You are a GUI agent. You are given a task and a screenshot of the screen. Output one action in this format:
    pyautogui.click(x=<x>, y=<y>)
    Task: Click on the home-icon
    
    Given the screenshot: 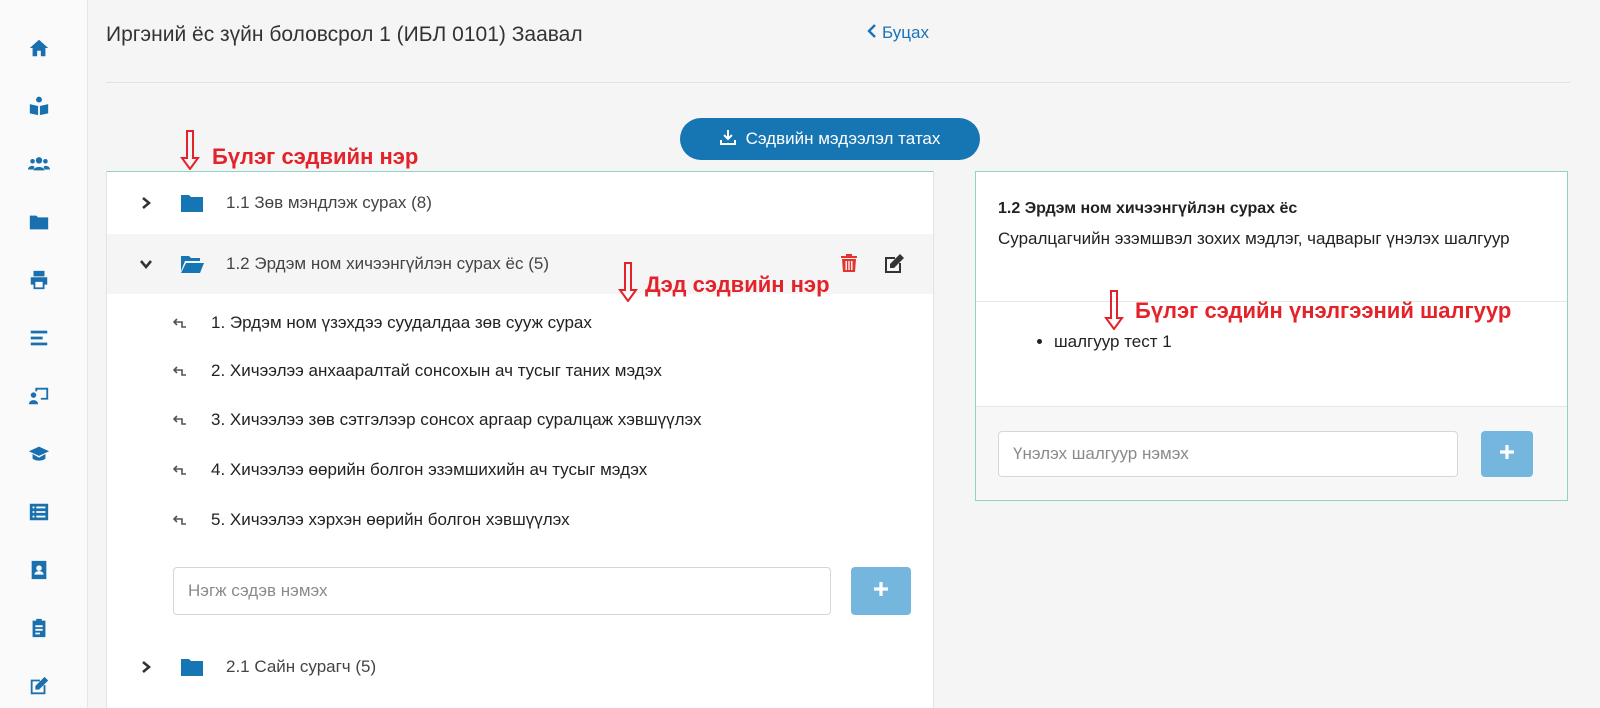 What is the action you would take?
    pyautogui.click(x=39, y=48)
    